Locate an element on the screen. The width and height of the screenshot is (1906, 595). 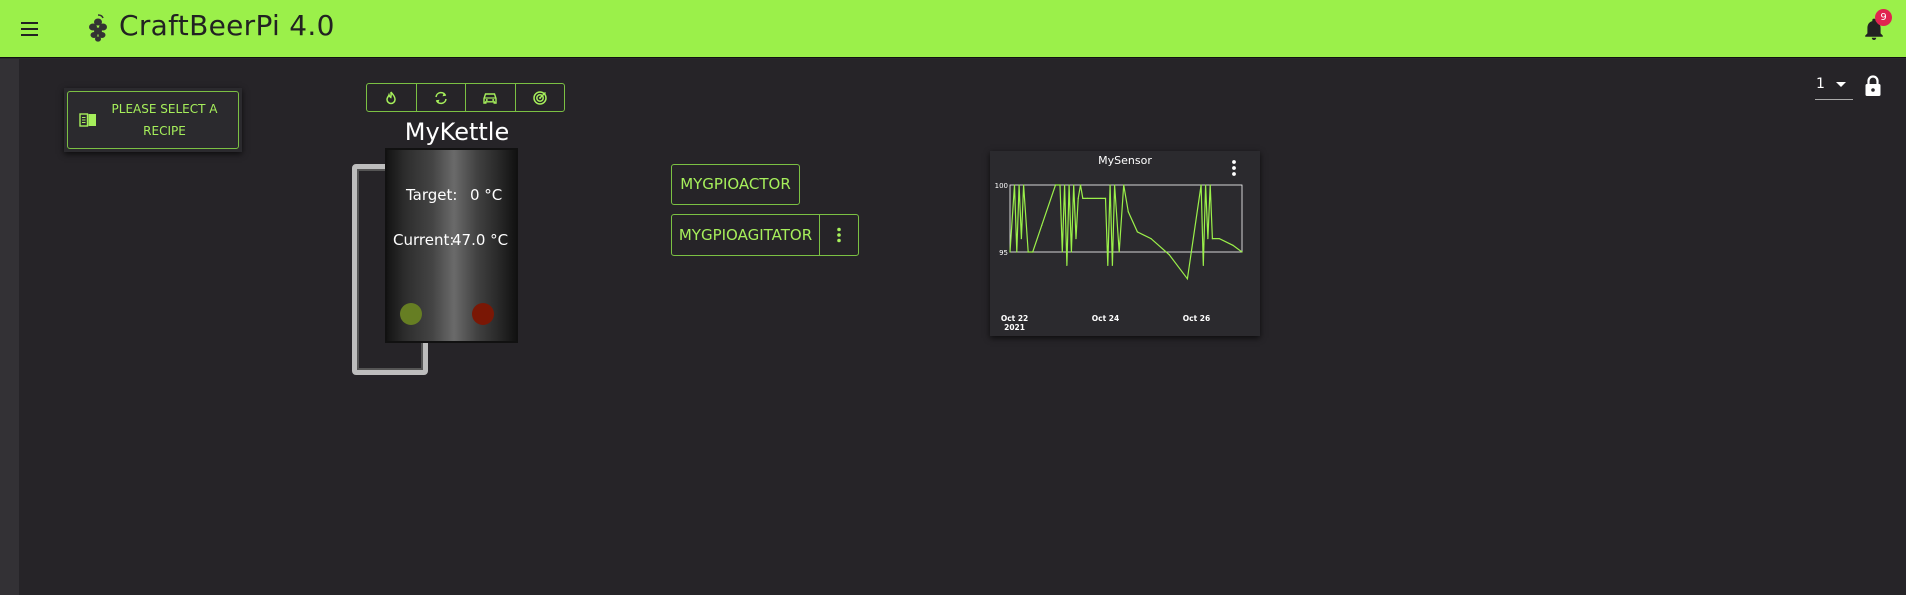
current-label: Current: is located at coordinates (424, 240).